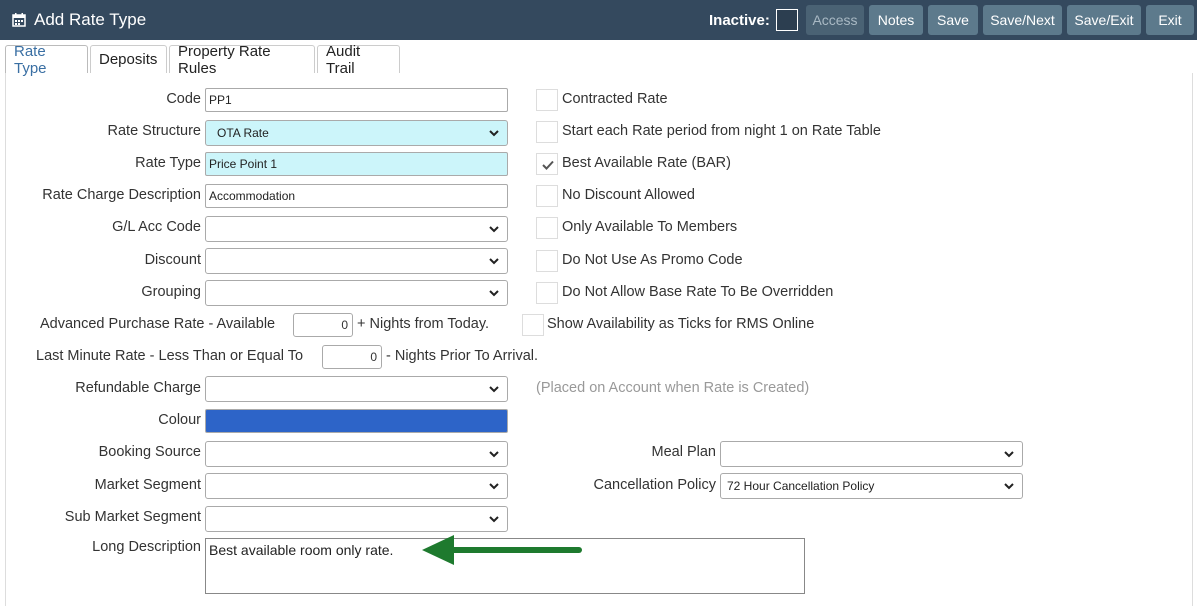 This screenshot has width=1197, height=606. Describe the element at coordinates (183, 99) in the screenshot. I see `code-label: Code` at that location.